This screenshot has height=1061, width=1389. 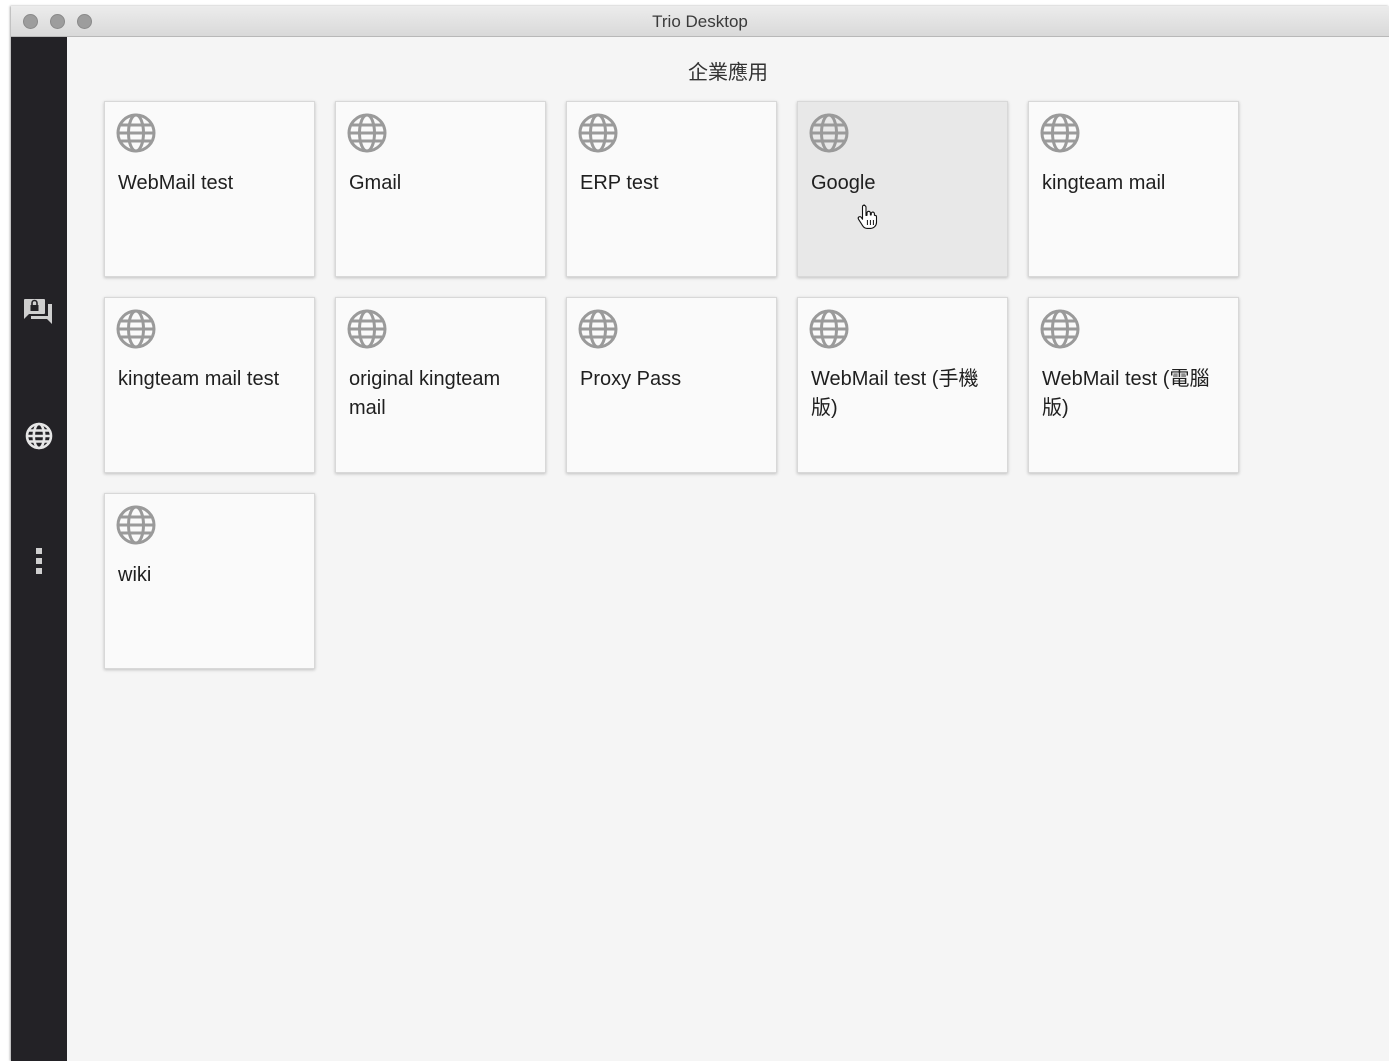 I want to click on title-bar: Trio Desktop, so click(x=700, y=21).